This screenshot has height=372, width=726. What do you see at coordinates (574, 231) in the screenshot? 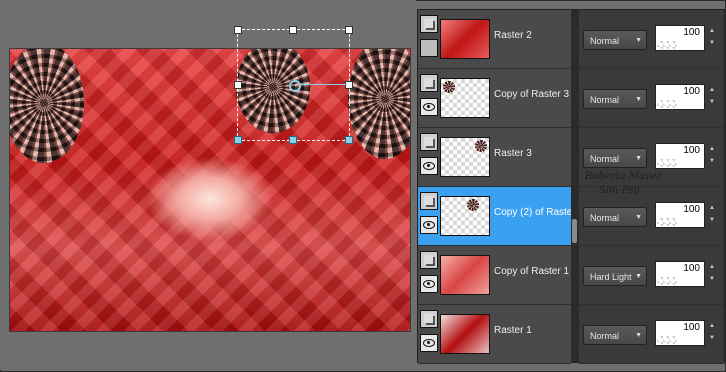
I see `splitter-grip` at bounding box center [574, 231].